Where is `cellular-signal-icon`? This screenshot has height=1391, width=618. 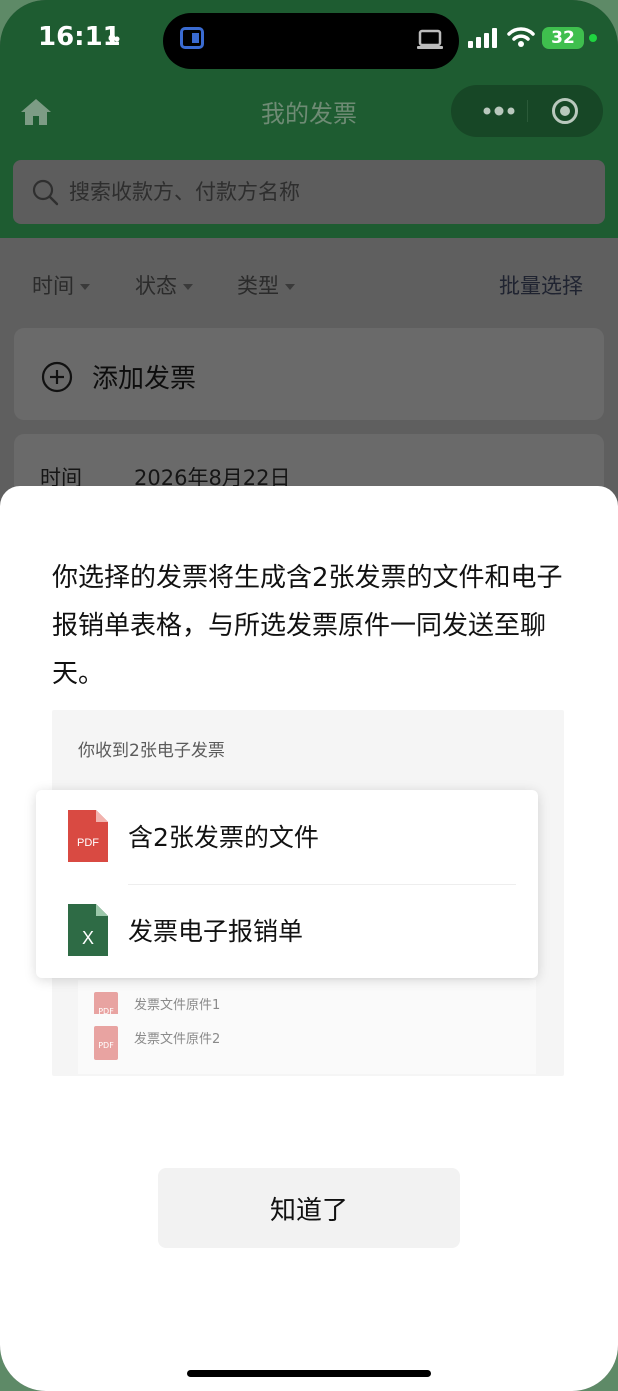 cellular-signal-icon is located at coordinates (482, 38).